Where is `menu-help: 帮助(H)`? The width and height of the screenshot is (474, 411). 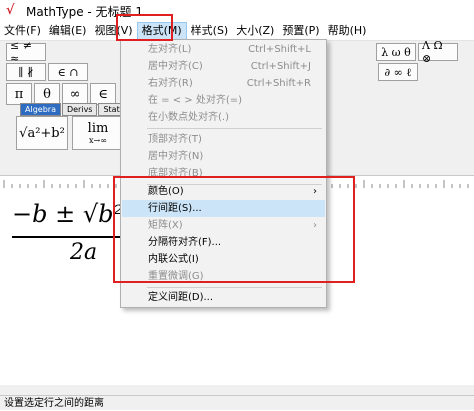
menu-help: 帮助(H) is located at coordinates (347, 31).